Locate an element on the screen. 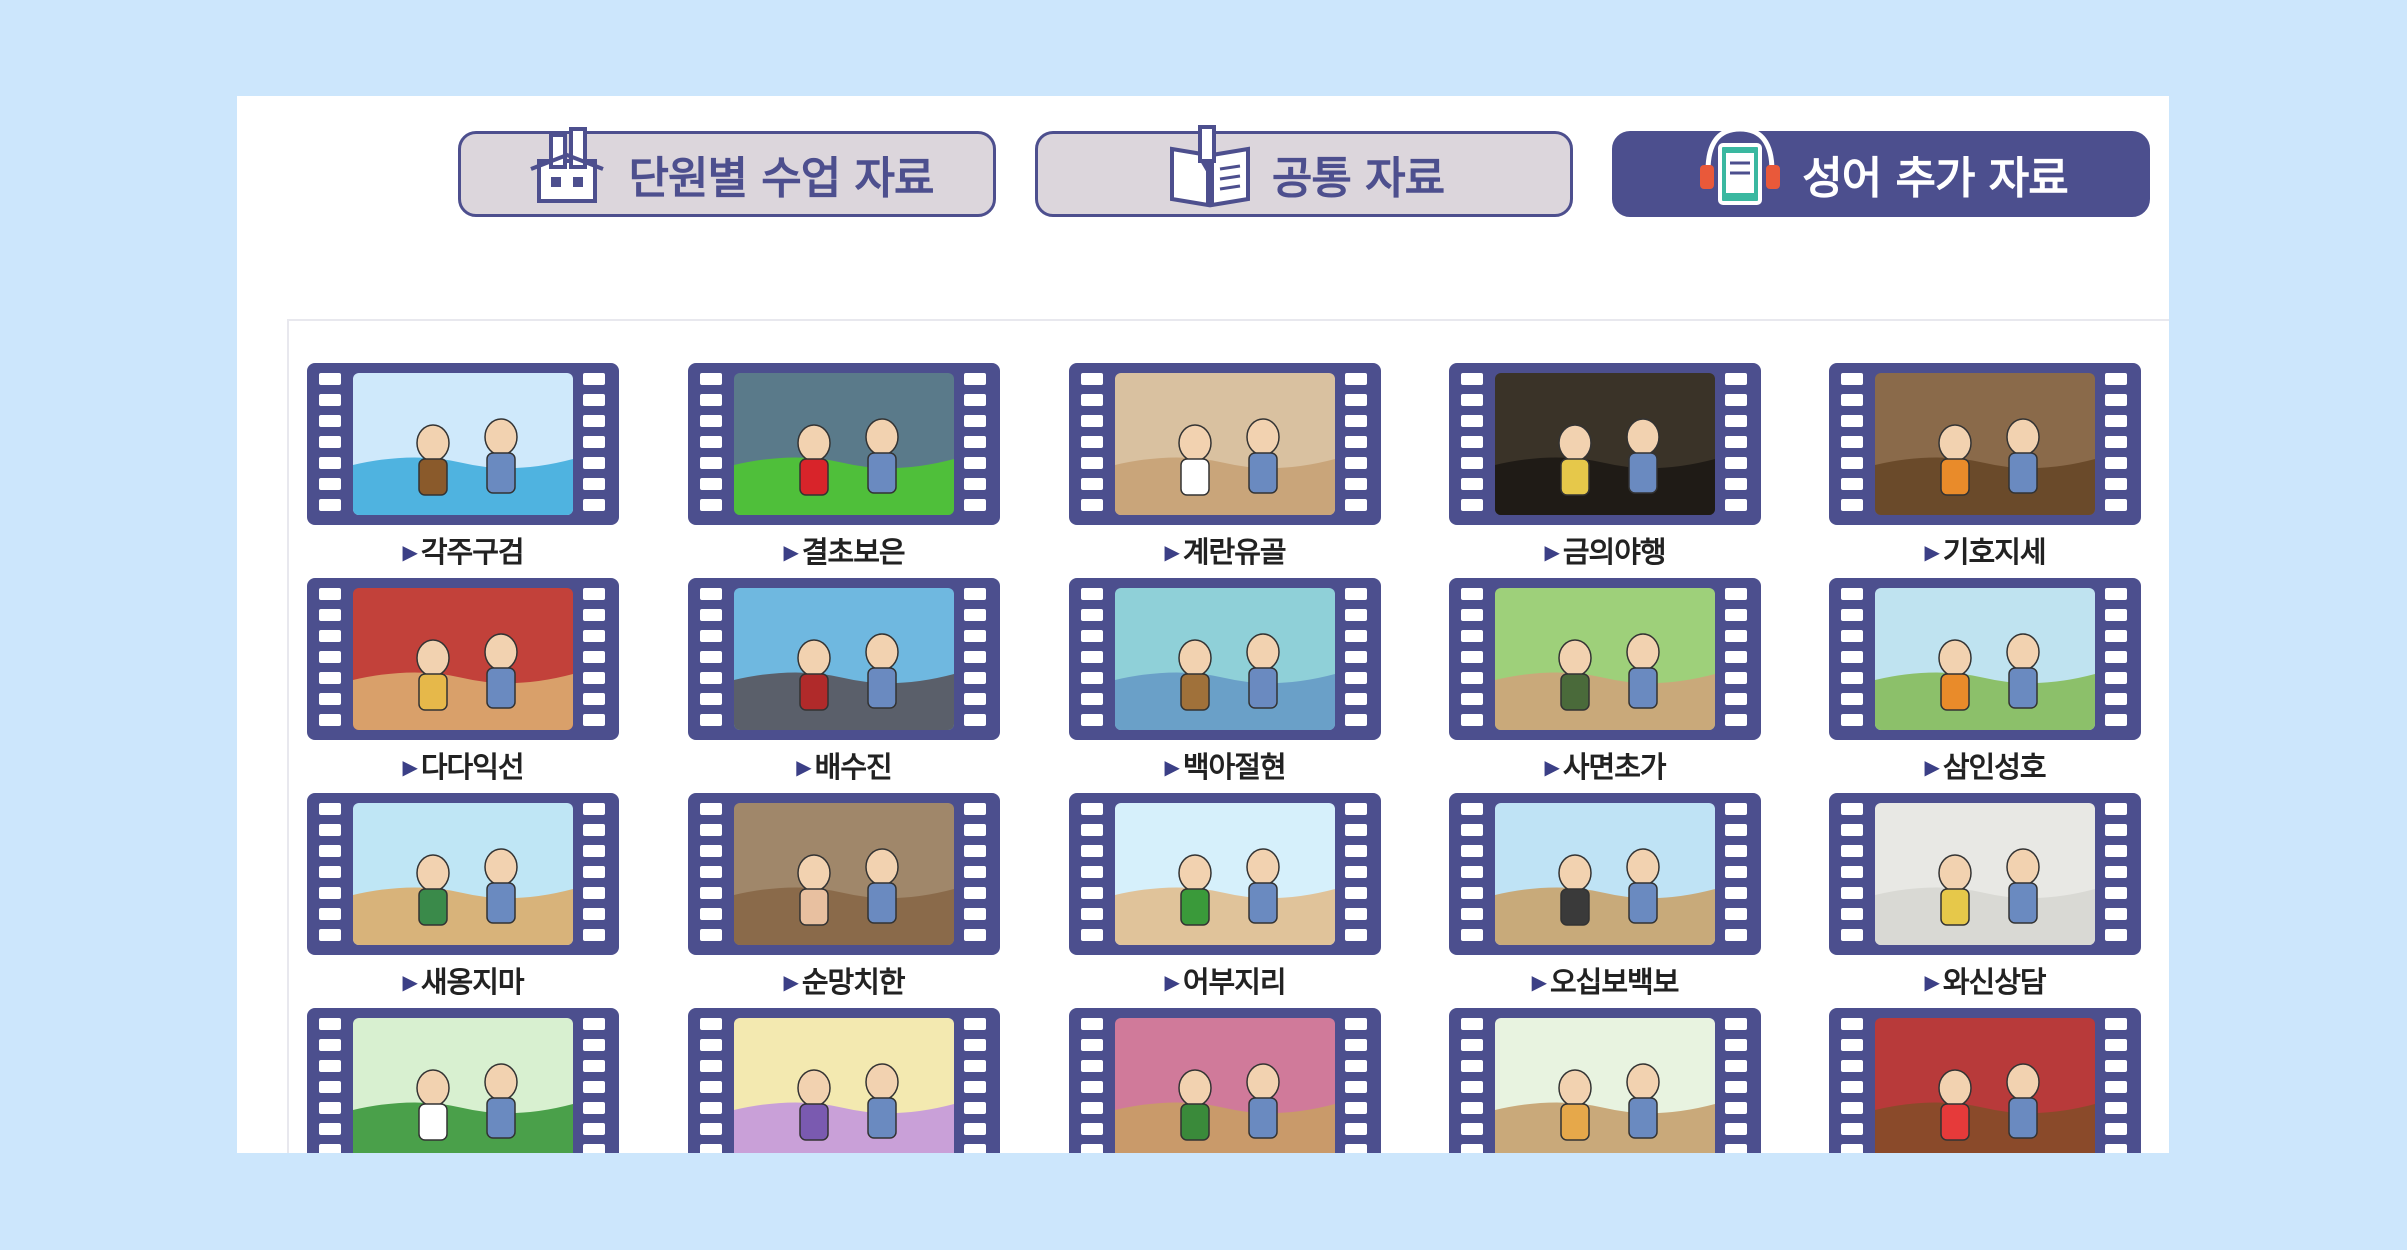 Image resolution: width=2407 pixels, height=1250 pixels. idiom-caption: ▶ 금의야행 is located at coordinates (1605, 550).